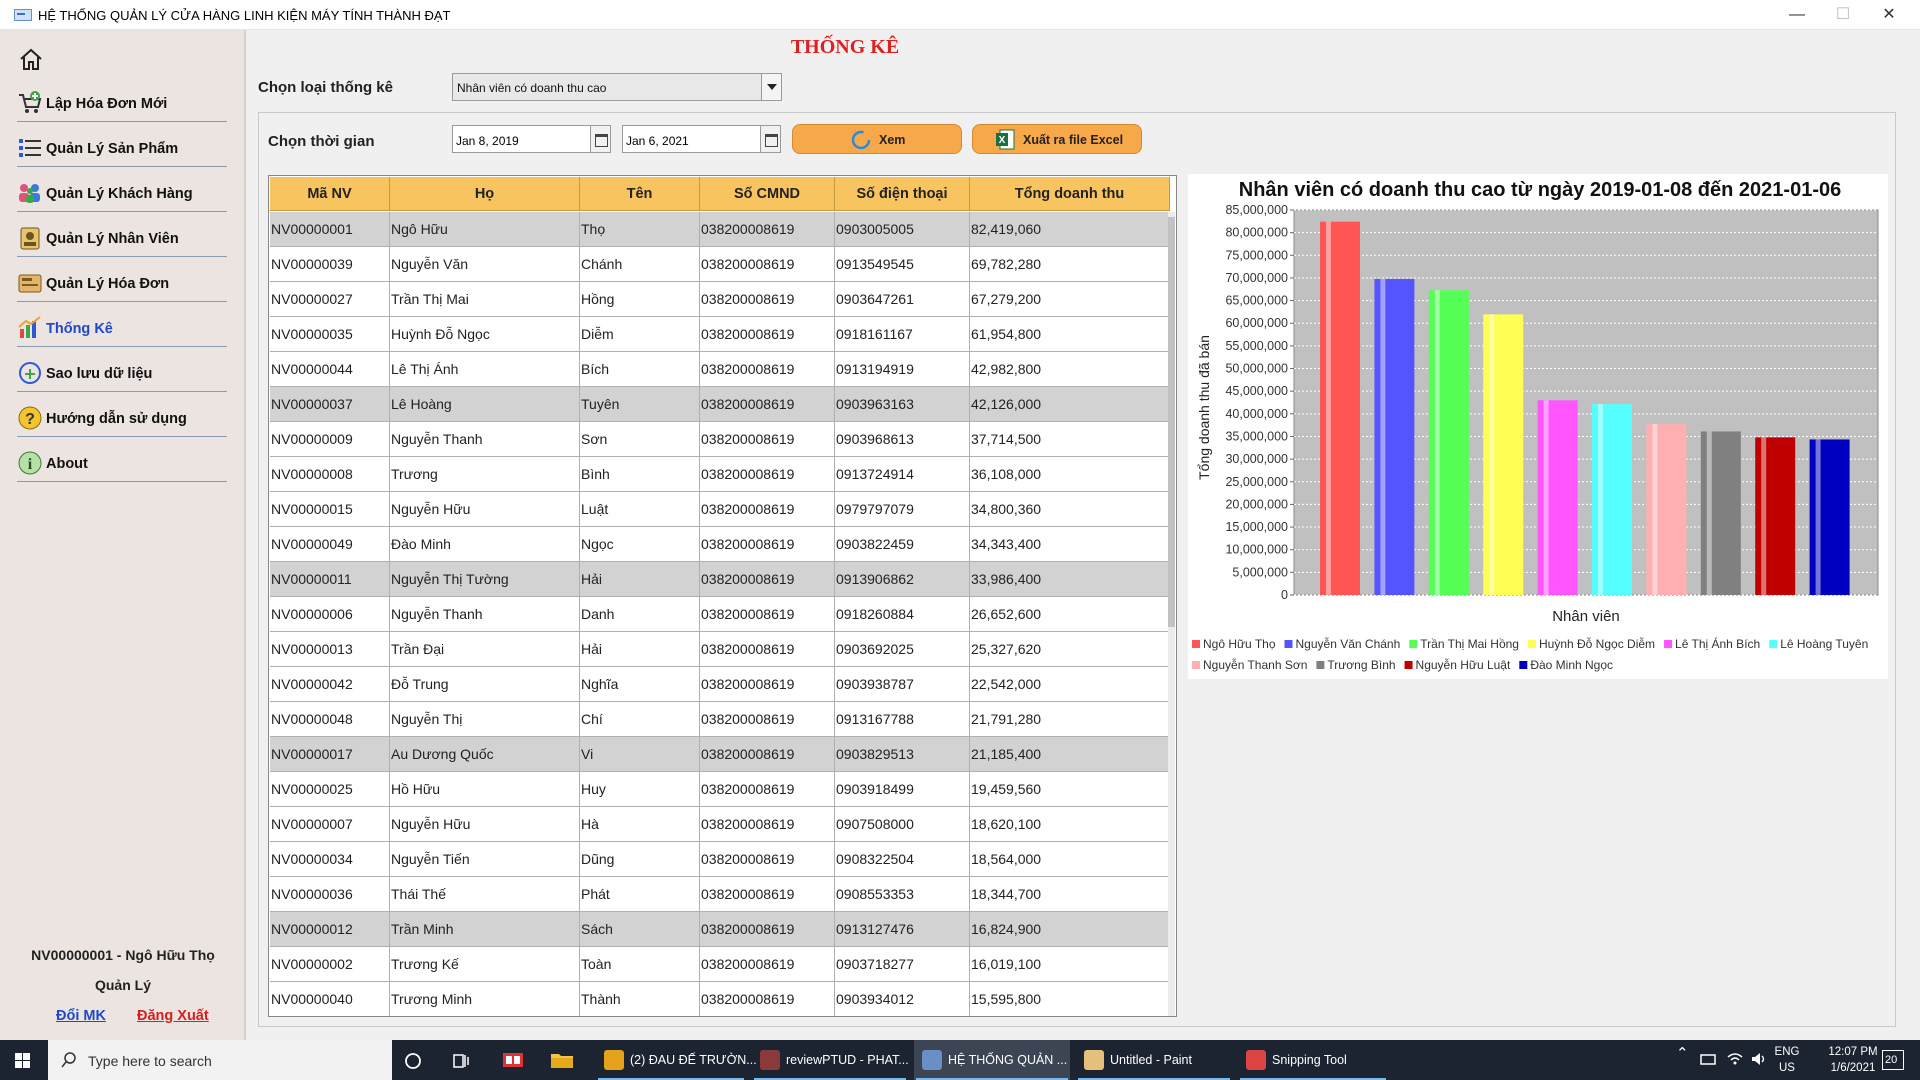 The height and width of the screenshot is (1080, 1920). Describe the element at coordinates (461, 1061) in the screenshot. I see `task-view-icon` at that location.